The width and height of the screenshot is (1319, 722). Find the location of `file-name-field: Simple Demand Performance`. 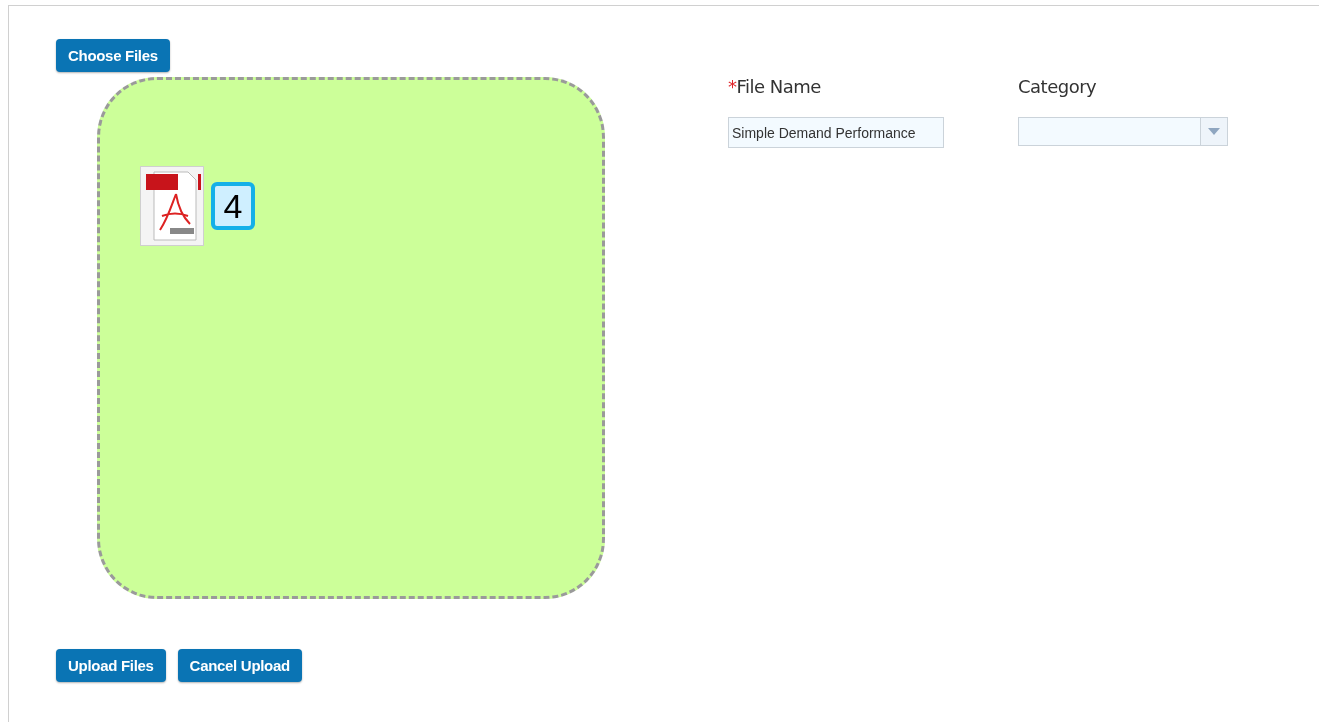

file-name-field: Simple Demand Performance is located at coordinates (836, 132).